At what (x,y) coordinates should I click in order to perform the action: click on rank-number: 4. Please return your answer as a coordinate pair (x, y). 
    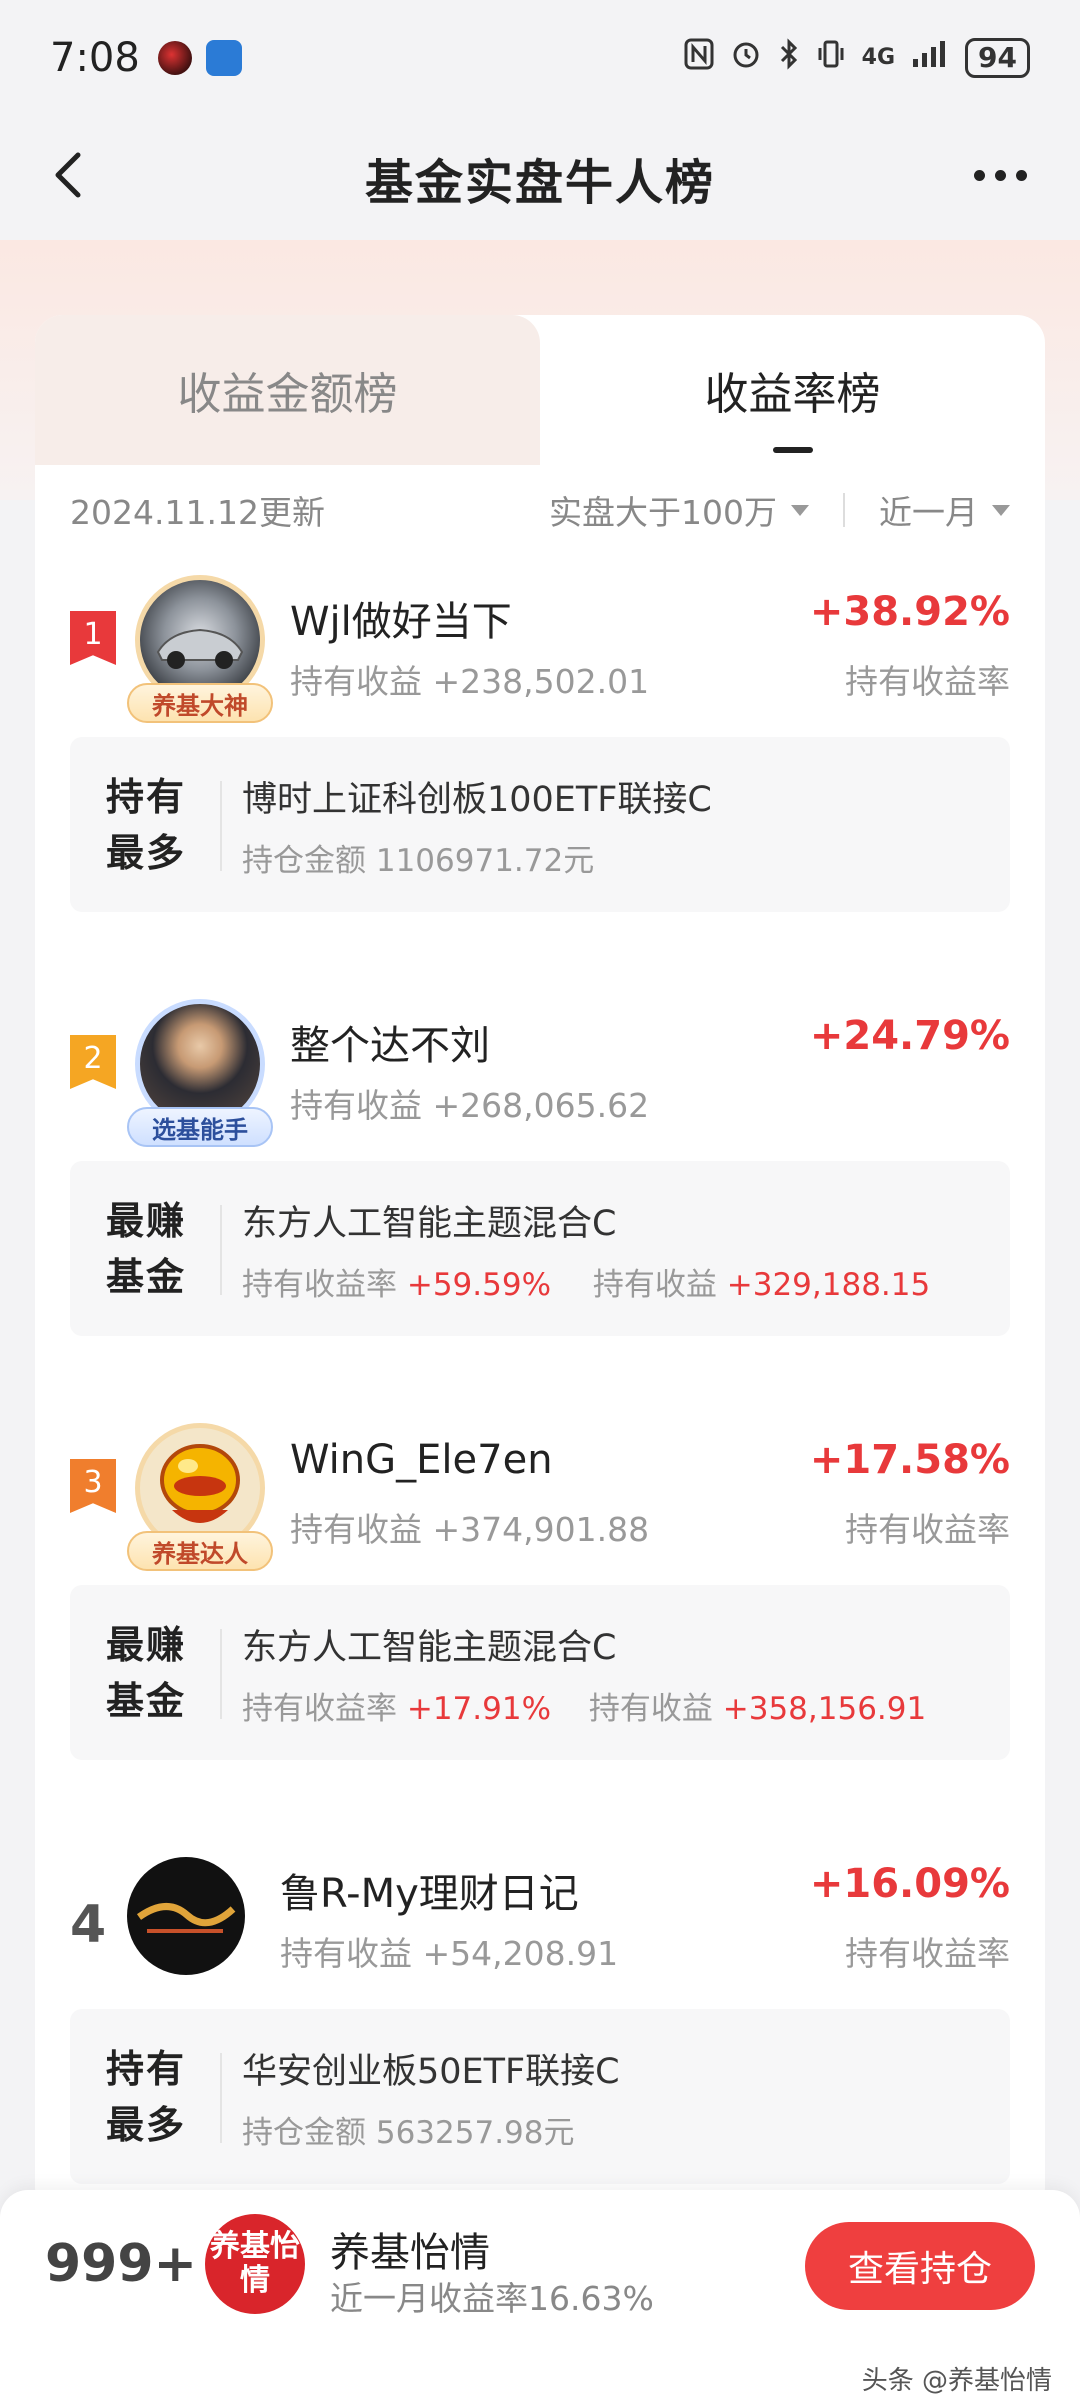
    Looking at the image, I should click on (88, 1925).